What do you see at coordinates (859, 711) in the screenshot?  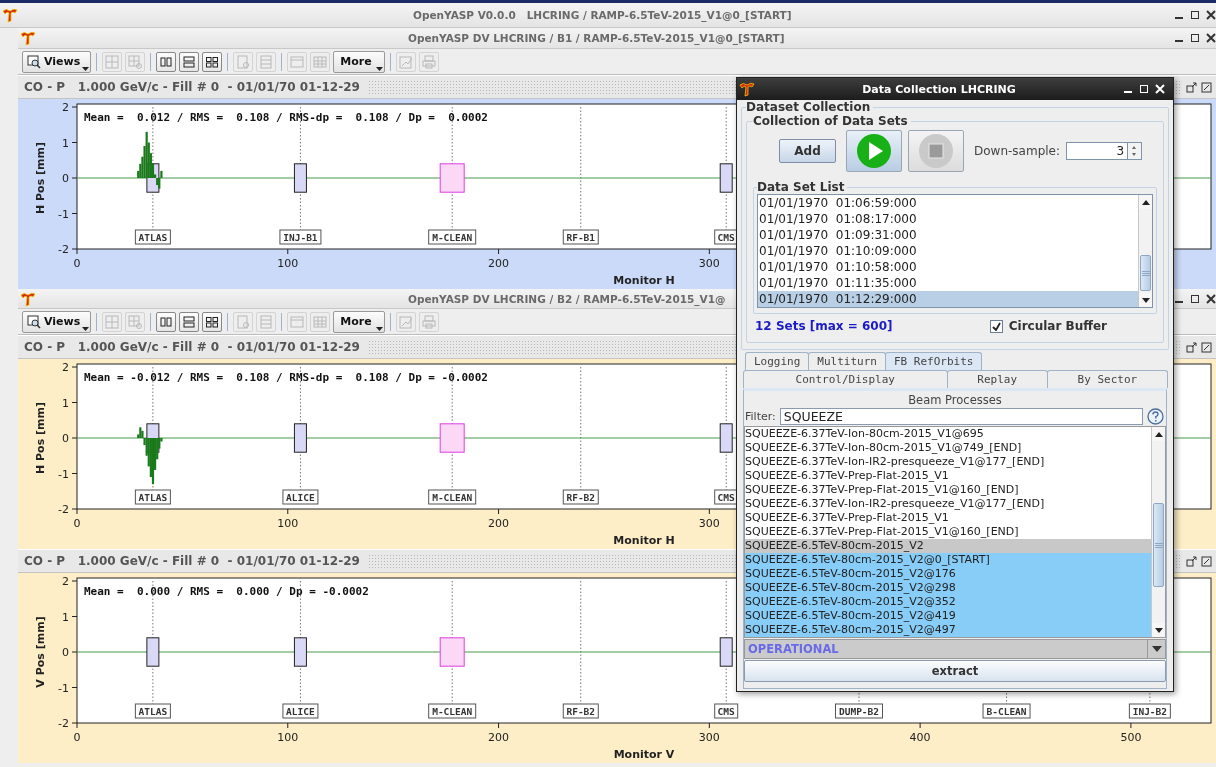 I see `monitor-label: DUMP-B2` at bounding box center [859, 711].